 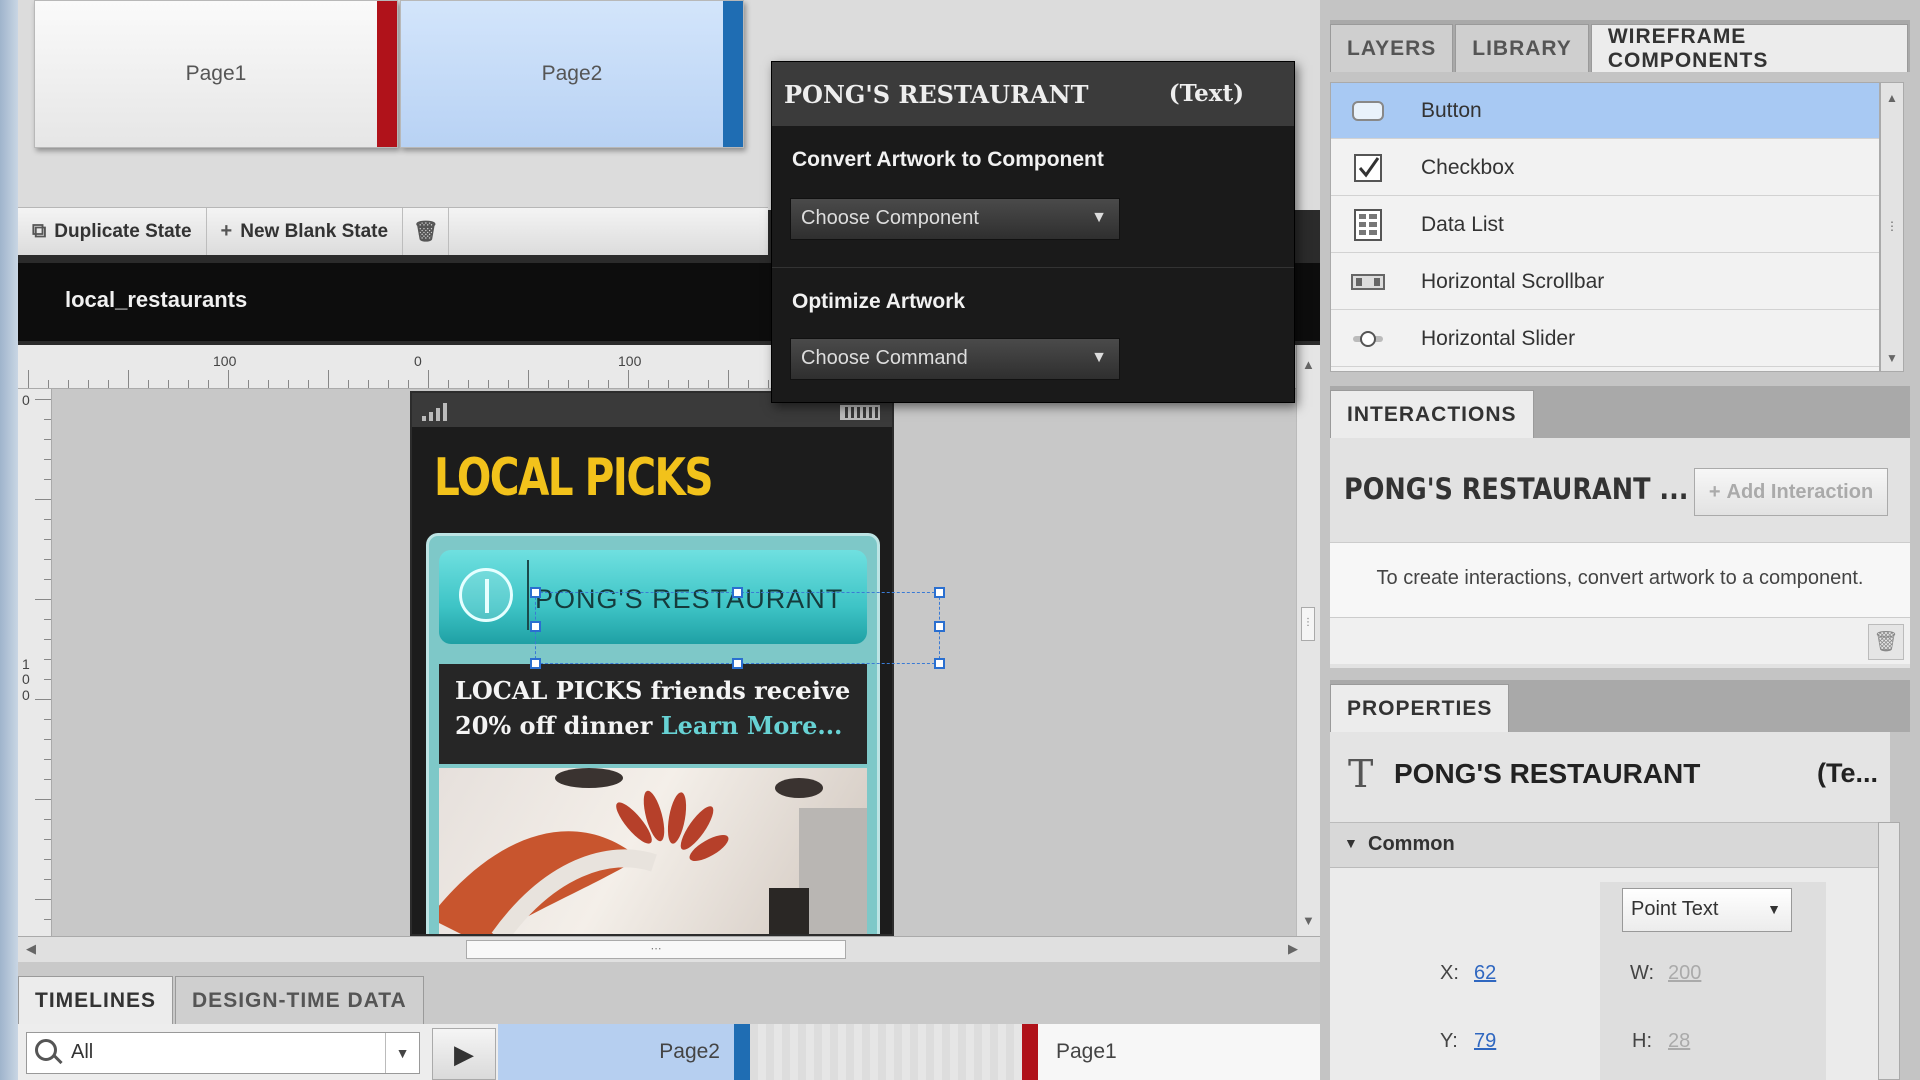 I want to click on canvas-horizontal-scrollbar: ◀ ⋯ ▶, so click(x=669, y=949).